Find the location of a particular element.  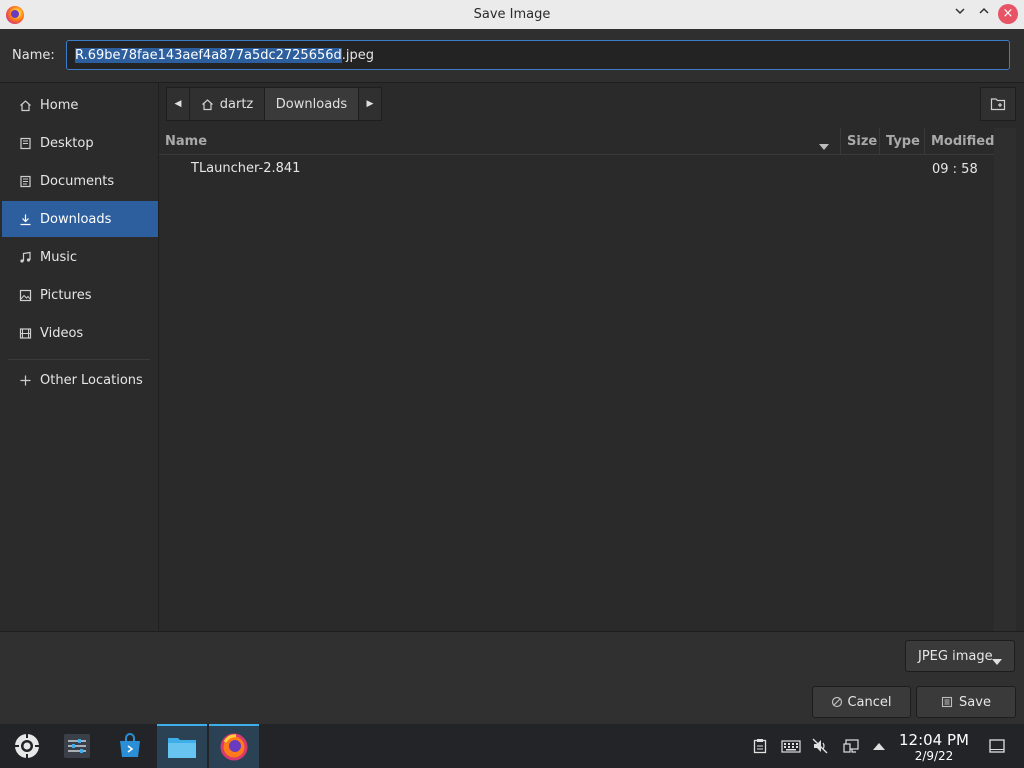

column-header-label: Name is located at coordinates (186, 141).